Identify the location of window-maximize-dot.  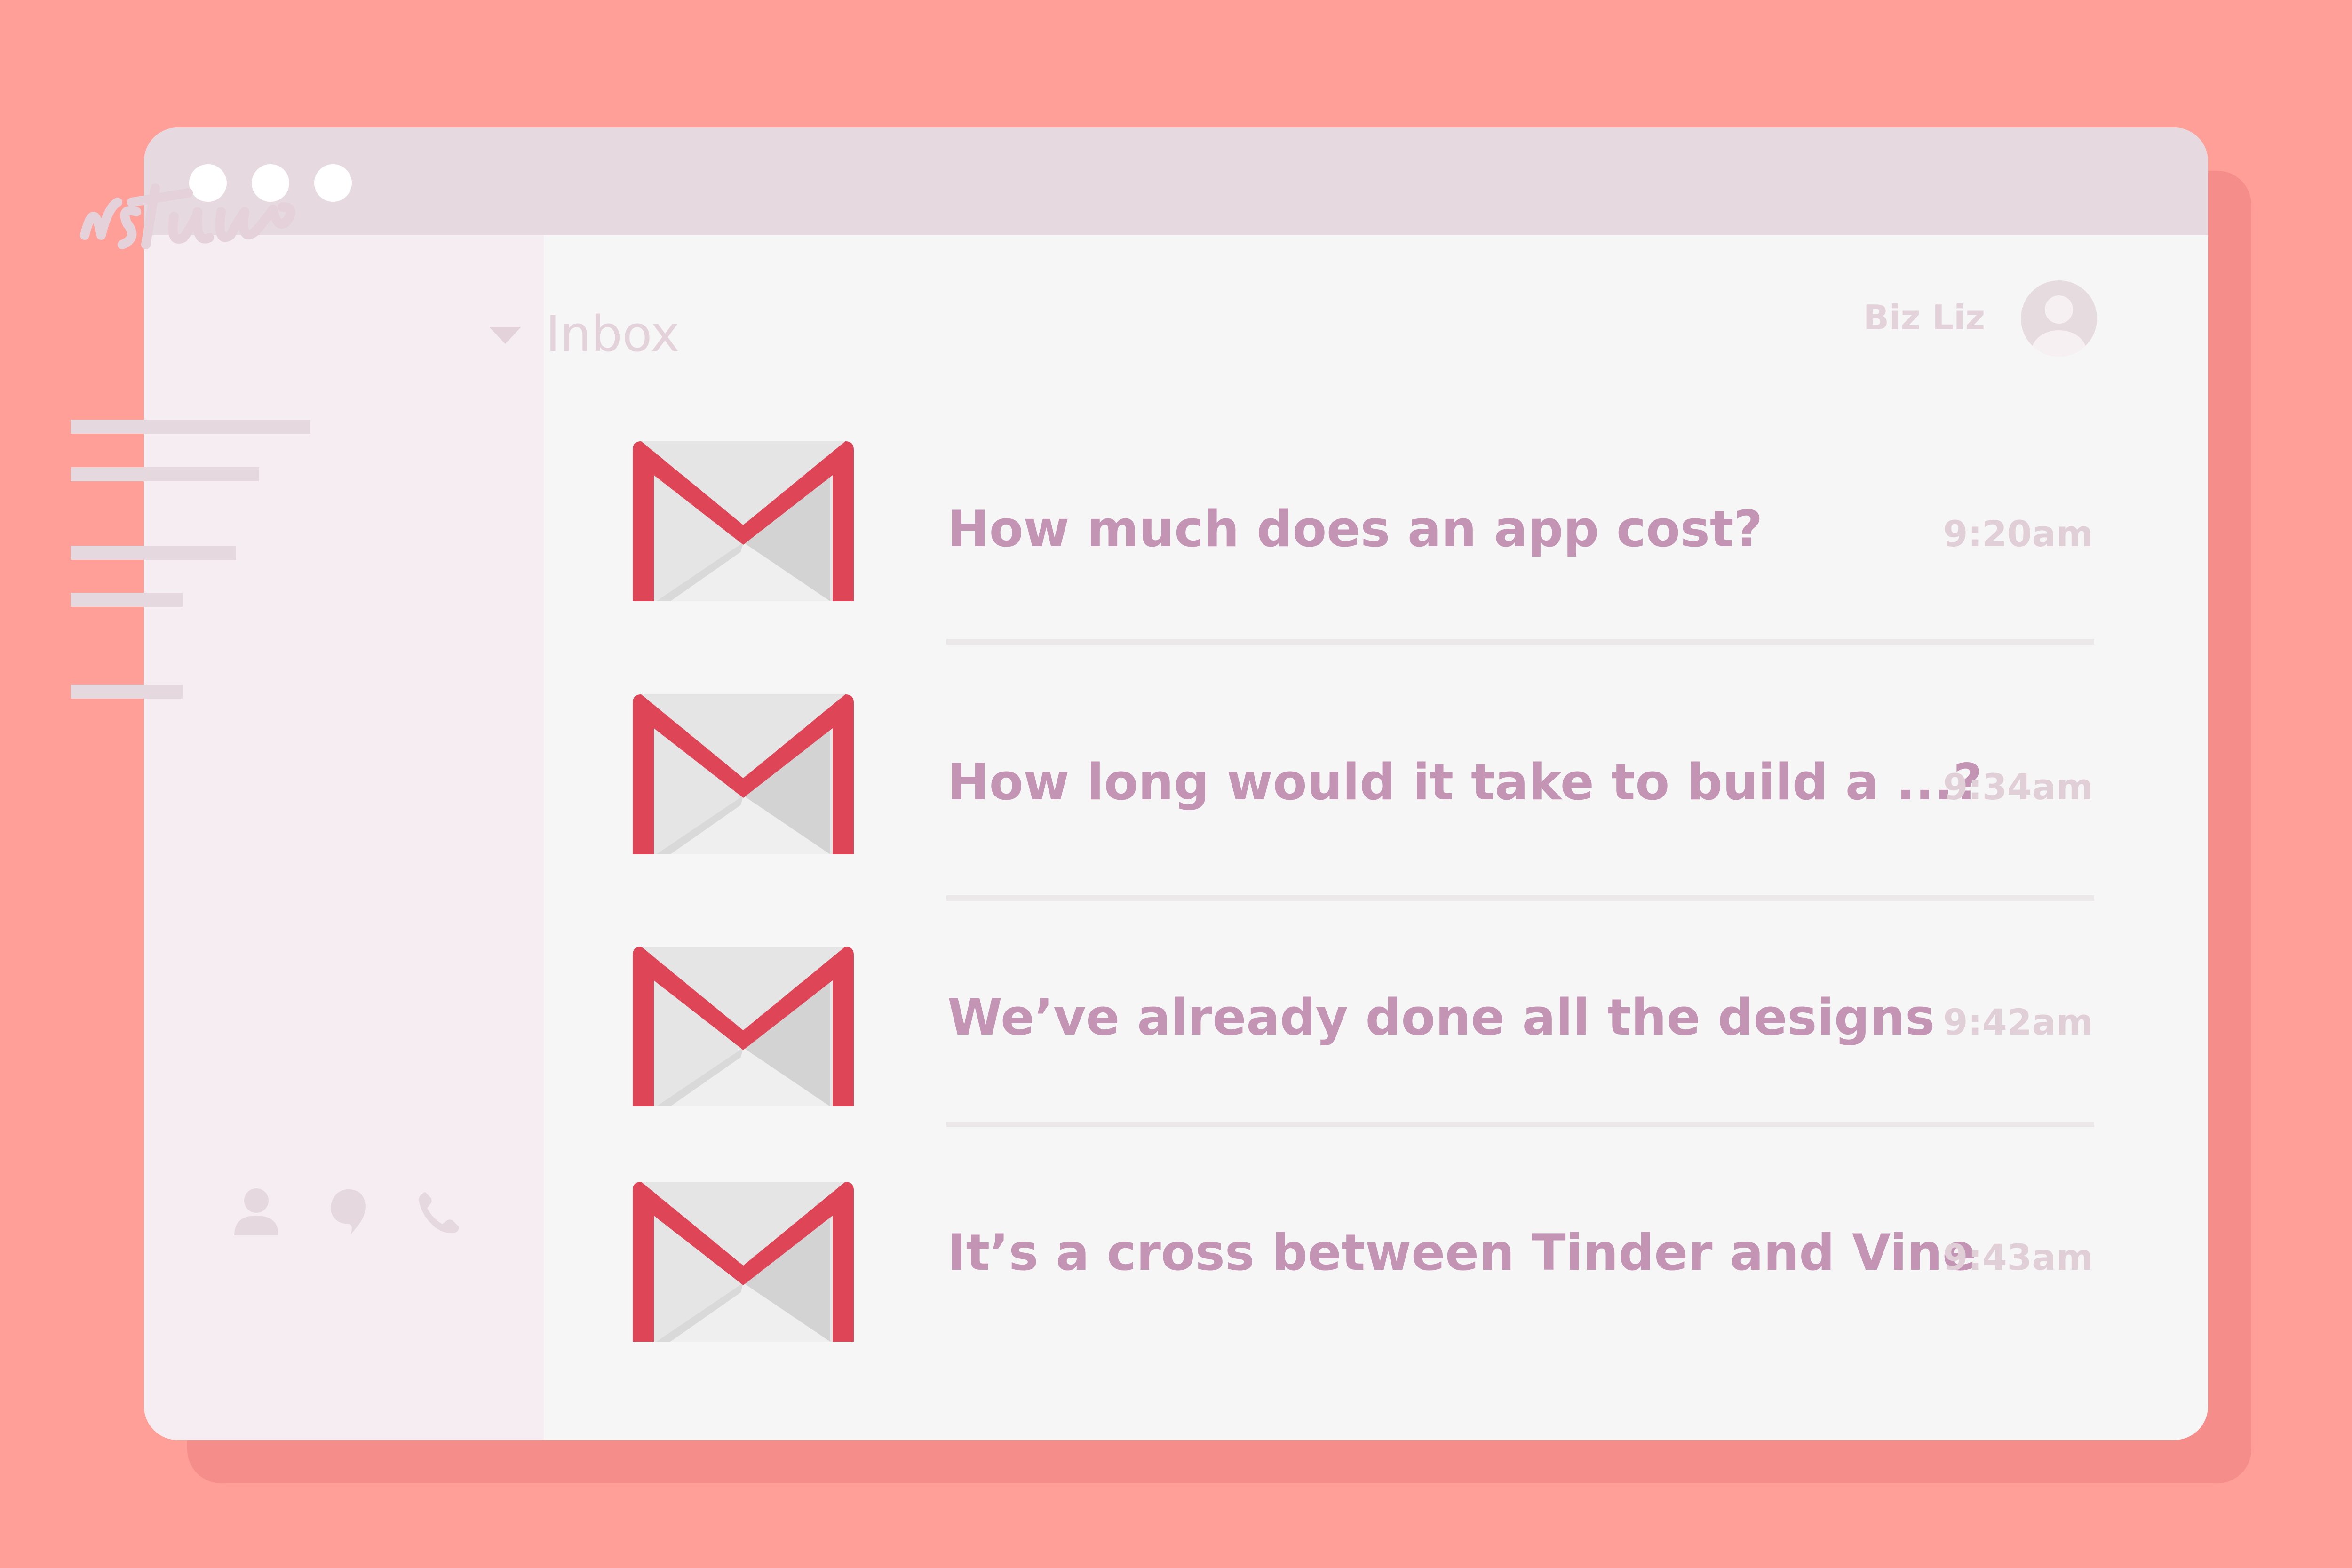
(333, 183).